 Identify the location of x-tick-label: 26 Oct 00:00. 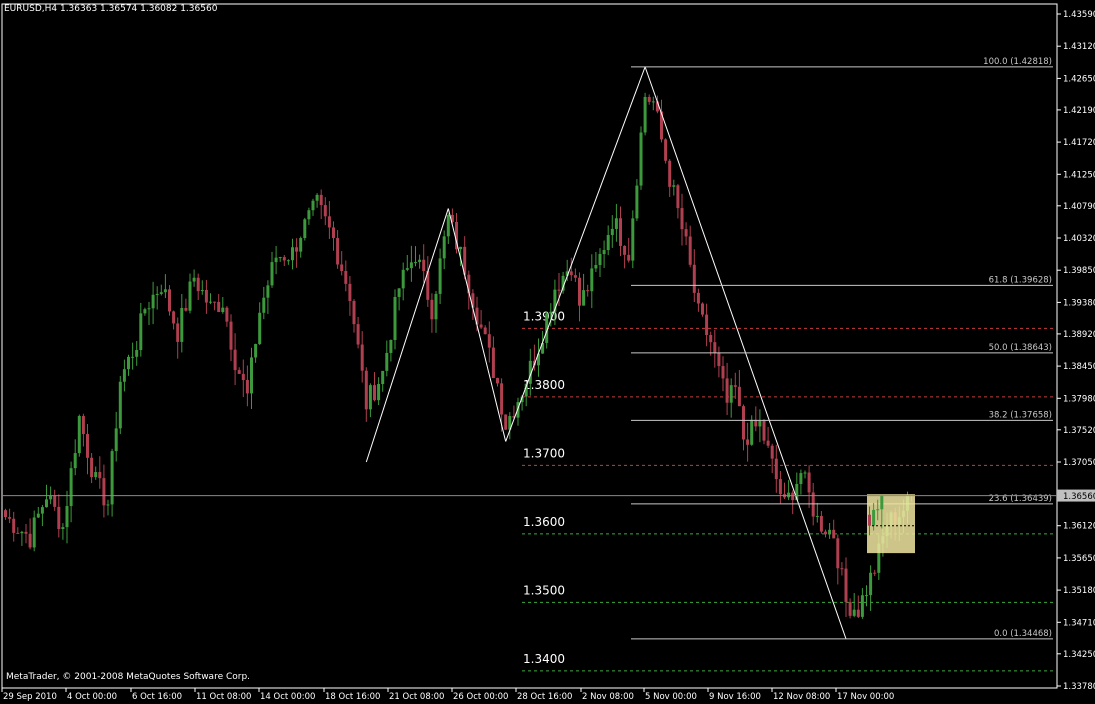
(480, 697).